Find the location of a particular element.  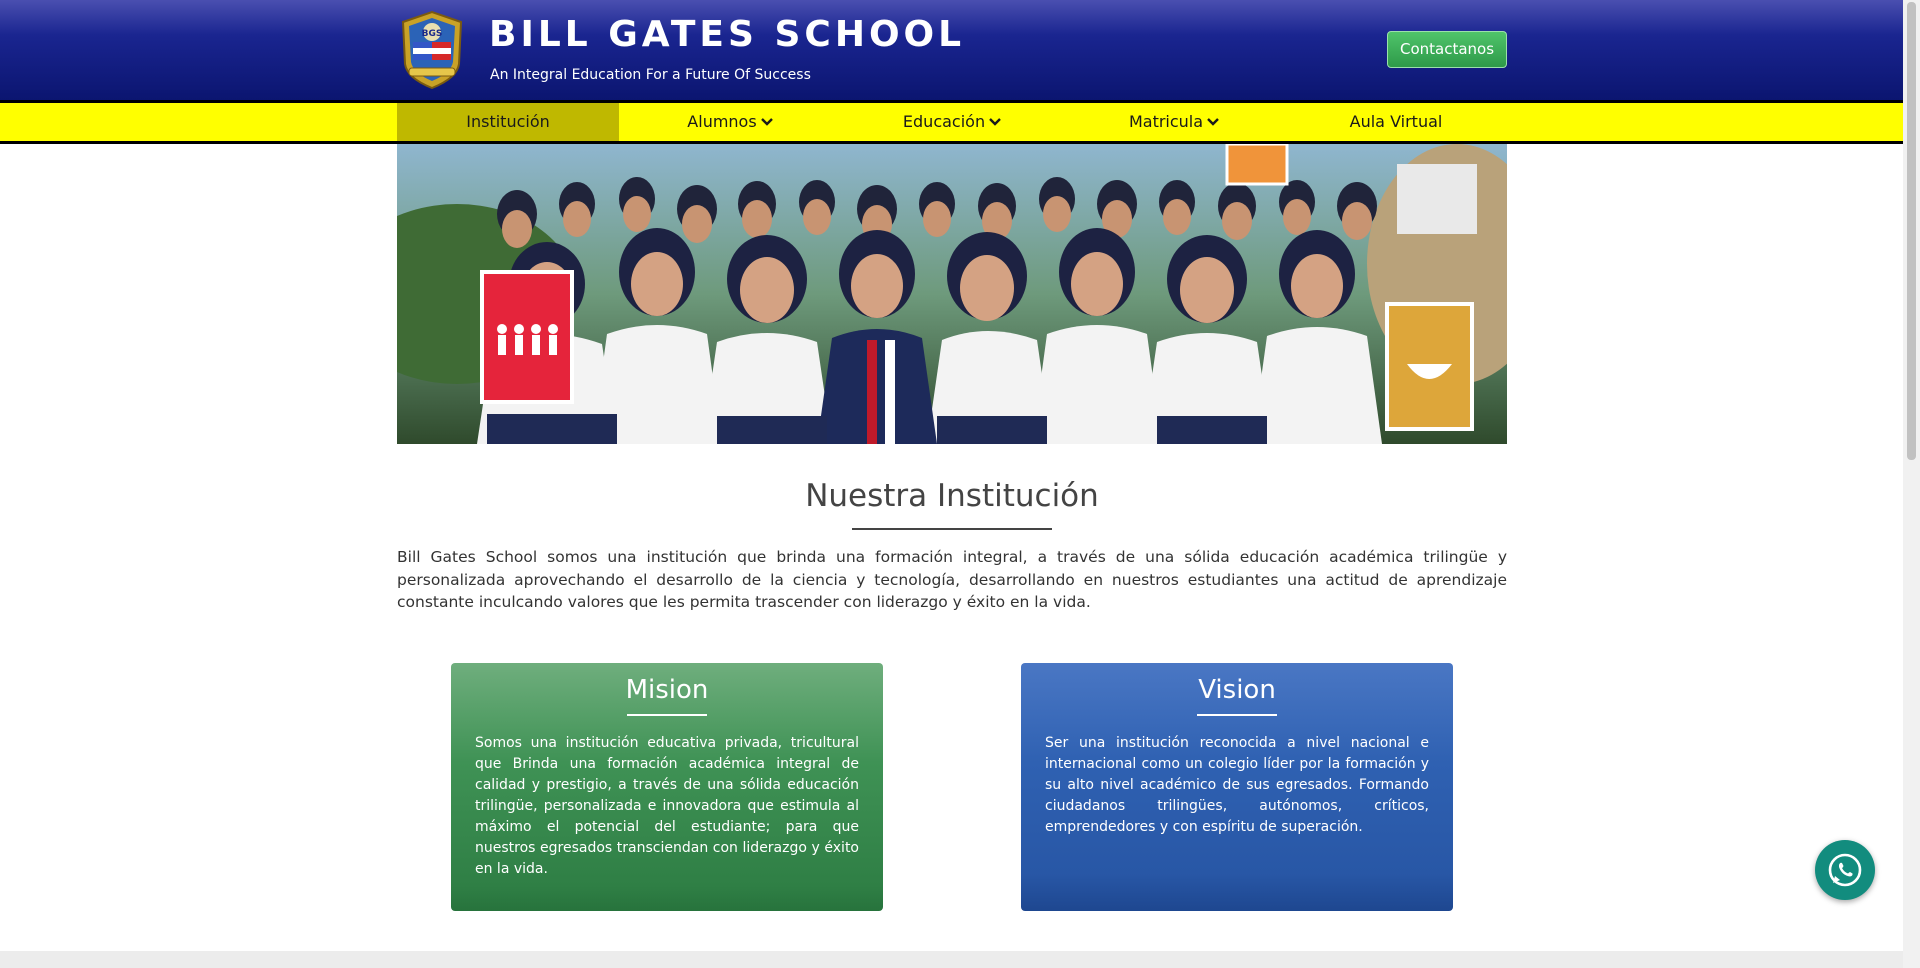

nav-item-alumnos: Alumnos is located at coordinates (730, 122).